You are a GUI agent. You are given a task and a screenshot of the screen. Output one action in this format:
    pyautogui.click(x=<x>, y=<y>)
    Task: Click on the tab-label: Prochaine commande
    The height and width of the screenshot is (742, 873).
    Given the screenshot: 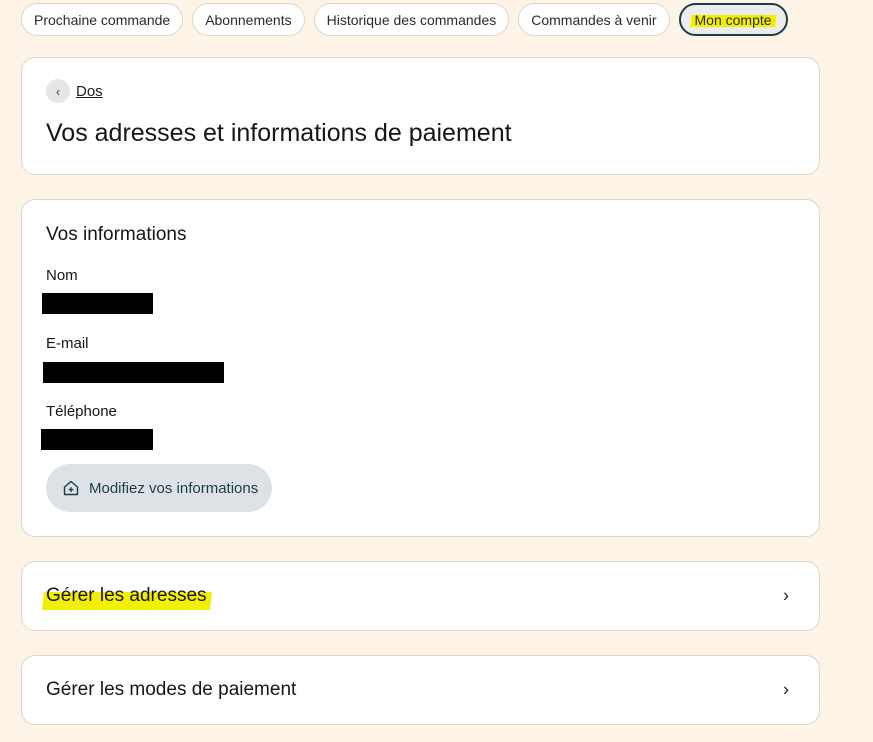 What is the action you would take?
    pyautogui.click(x=102, y=19)
    